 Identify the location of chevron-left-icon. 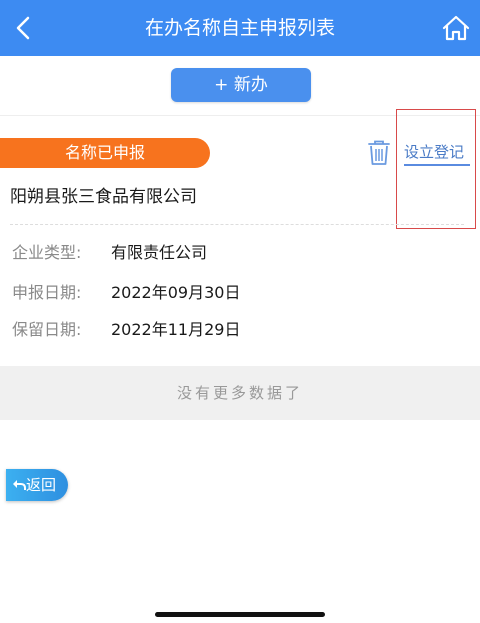
(23, 28).